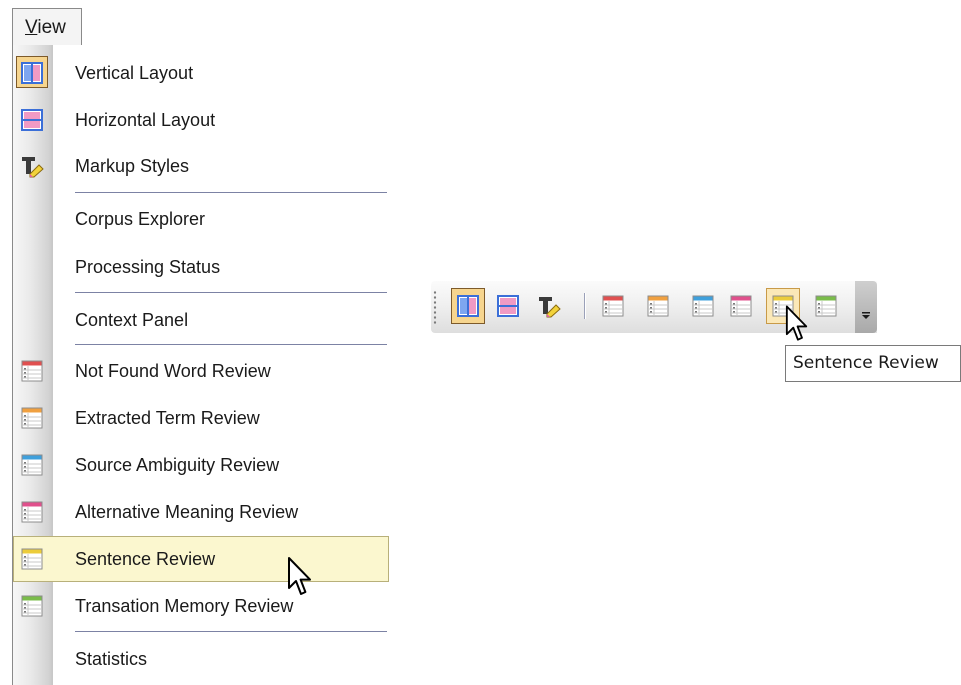  I want to click on view-menu-label: iew, so click(51, 27).